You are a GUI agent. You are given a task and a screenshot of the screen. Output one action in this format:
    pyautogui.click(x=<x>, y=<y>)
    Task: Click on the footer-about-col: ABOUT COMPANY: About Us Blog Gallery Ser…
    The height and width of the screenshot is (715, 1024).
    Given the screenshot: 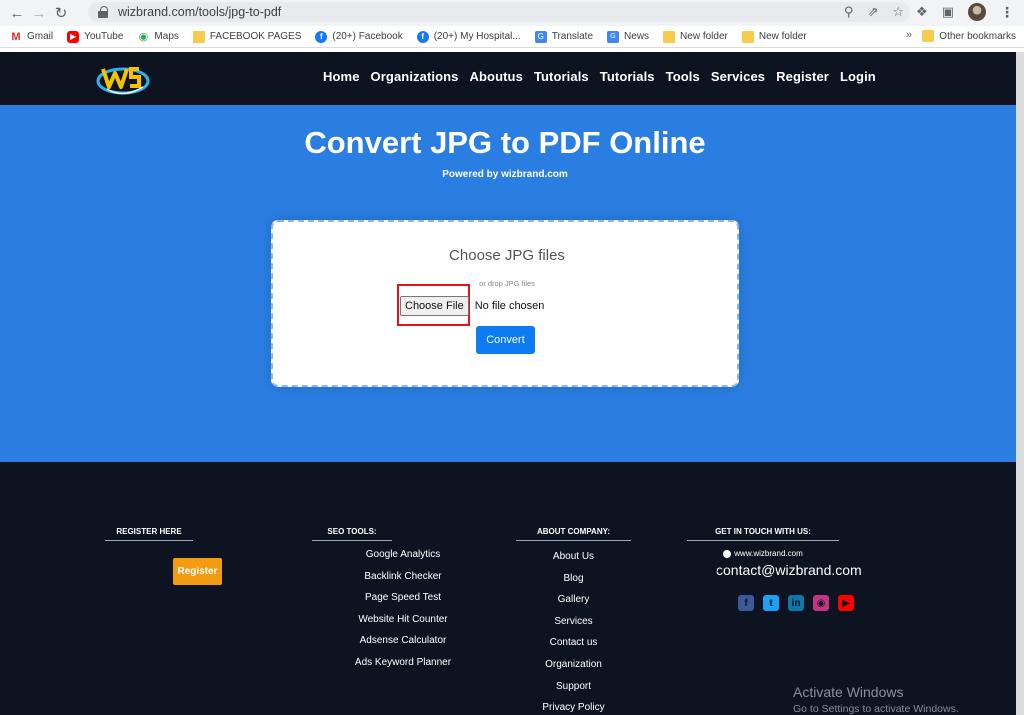 What is the action you would take?
    pyautogui.click(x=573, y=621)
    